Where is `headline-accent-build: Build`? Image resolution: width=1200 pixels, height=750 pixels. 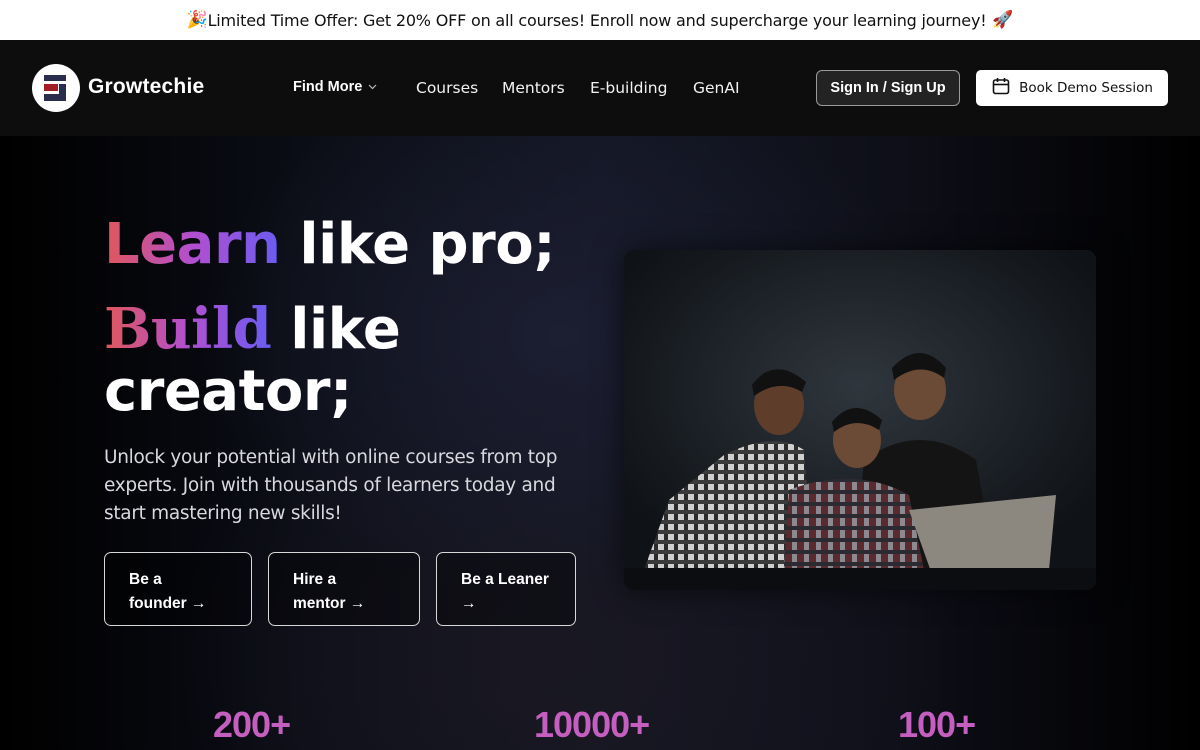
headline-accent-build: Build is located at coordinates (188, 329).